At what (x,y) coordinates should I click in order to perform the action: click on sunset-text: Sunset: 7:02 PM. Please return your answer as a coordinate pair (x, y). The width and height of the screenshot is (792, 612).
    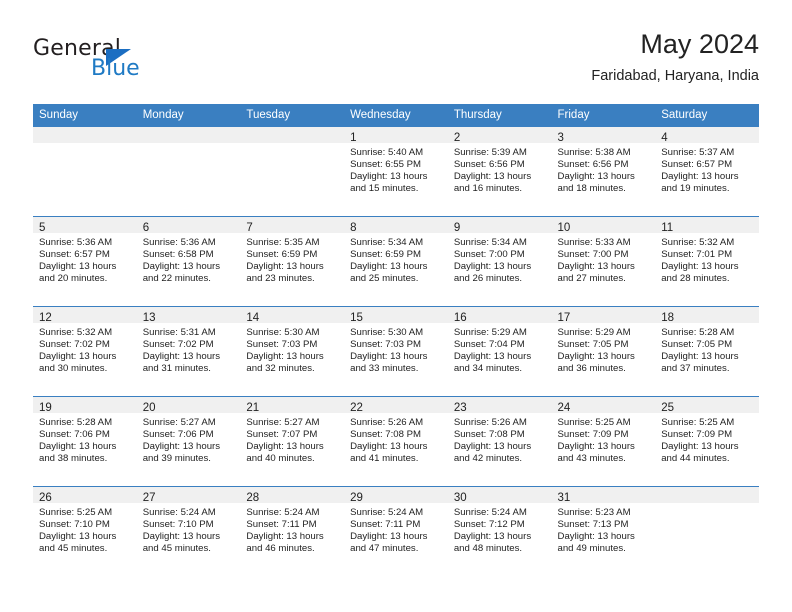
    Looking at the image, I should click on (178, 344).